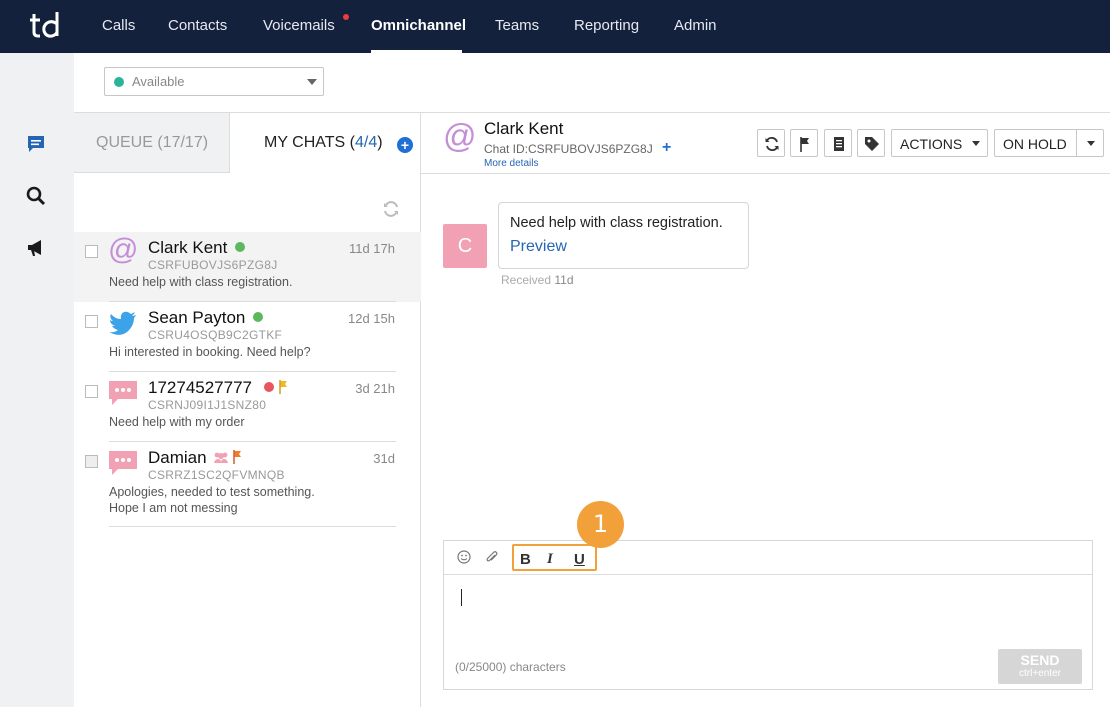  I want to click on chat-id: CSRFUBOVJS6PZG8J, so click(213, 265).